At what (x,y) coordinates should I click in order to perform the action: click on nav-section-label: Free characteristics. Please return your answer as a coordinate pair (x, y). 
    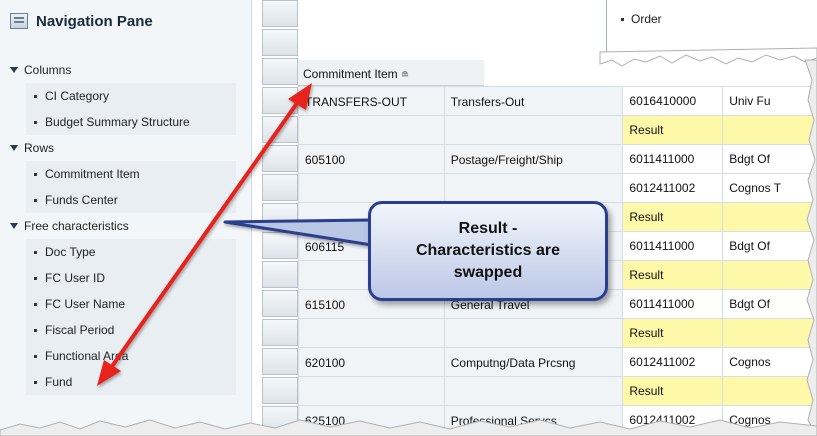
    Looking at the image, I should click on (76, 226).